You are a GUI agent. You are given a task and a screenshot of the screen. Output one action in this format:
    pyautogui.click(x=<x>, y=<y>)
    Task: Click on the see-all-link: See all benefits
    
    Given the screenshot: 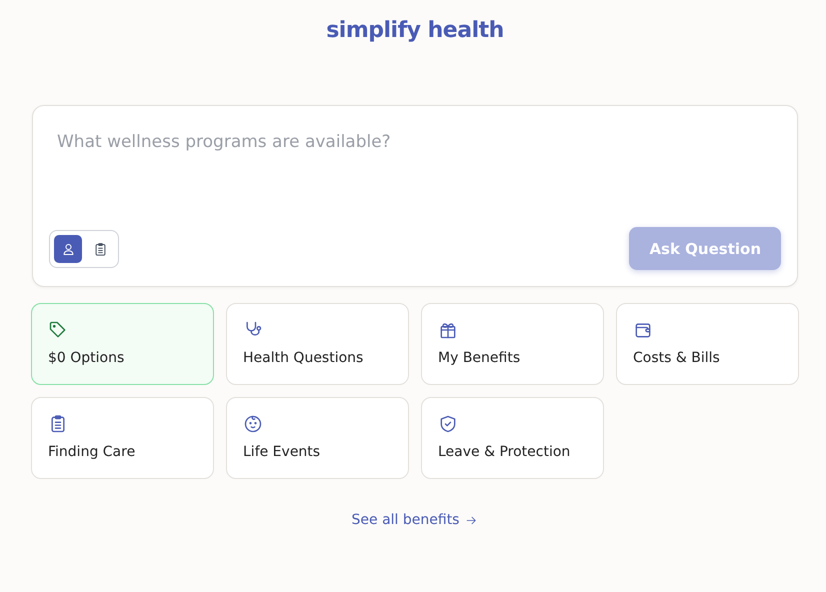 What is the action you would take?
    pyautogui.click(x=415, y=520)
    